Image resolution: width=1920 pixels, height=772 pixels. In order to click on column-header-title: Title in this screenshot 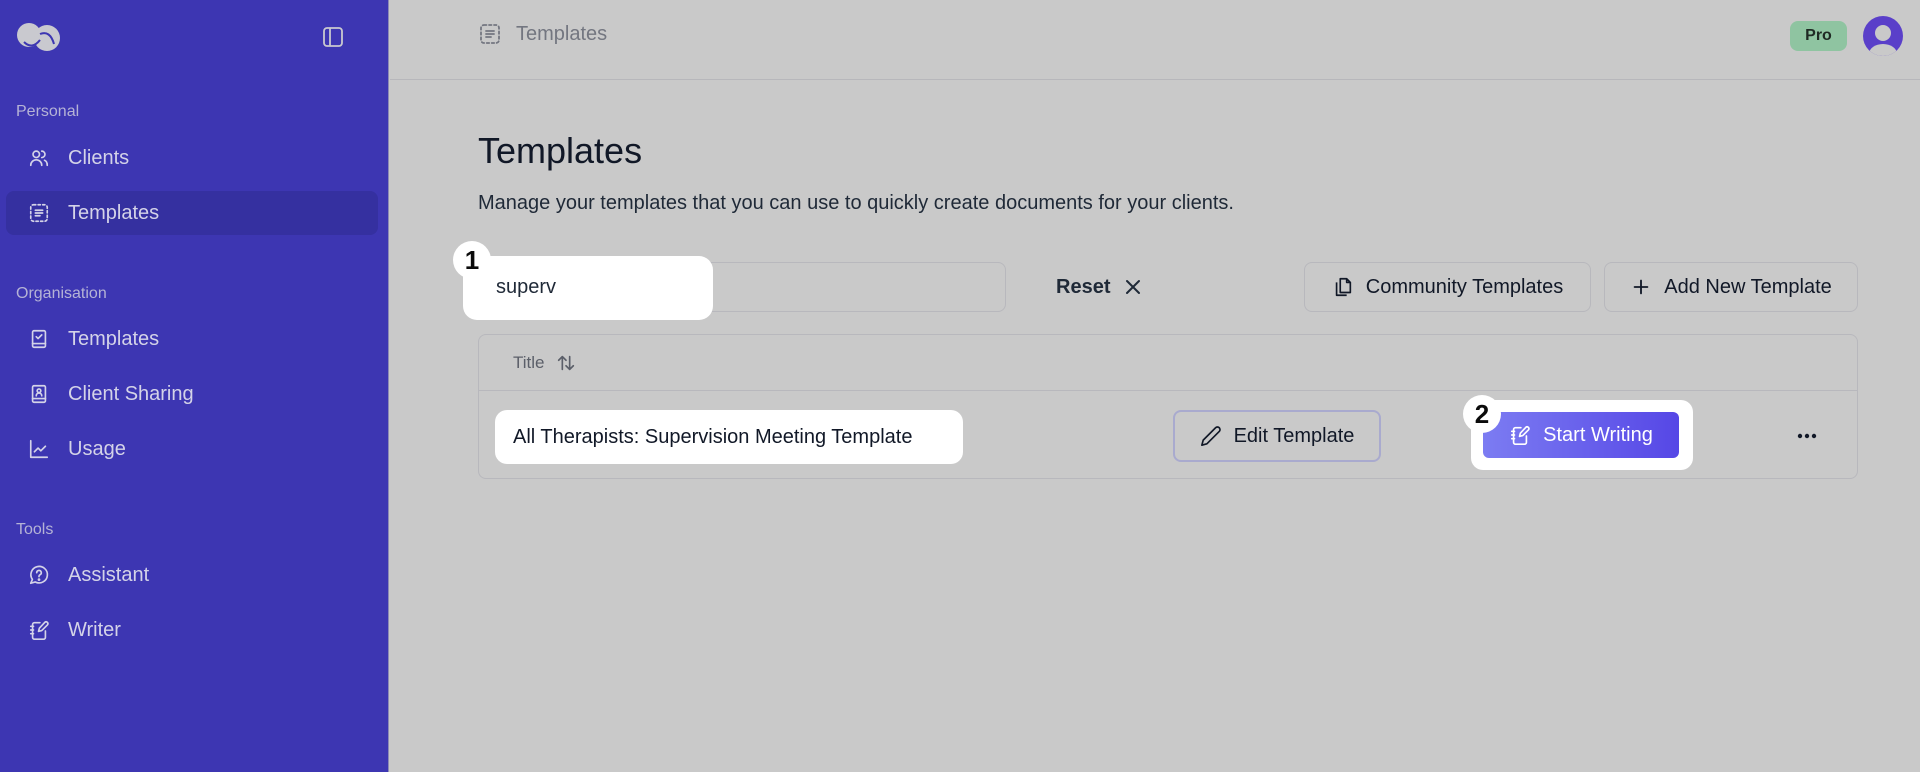, I will do `click(545, 363)`.